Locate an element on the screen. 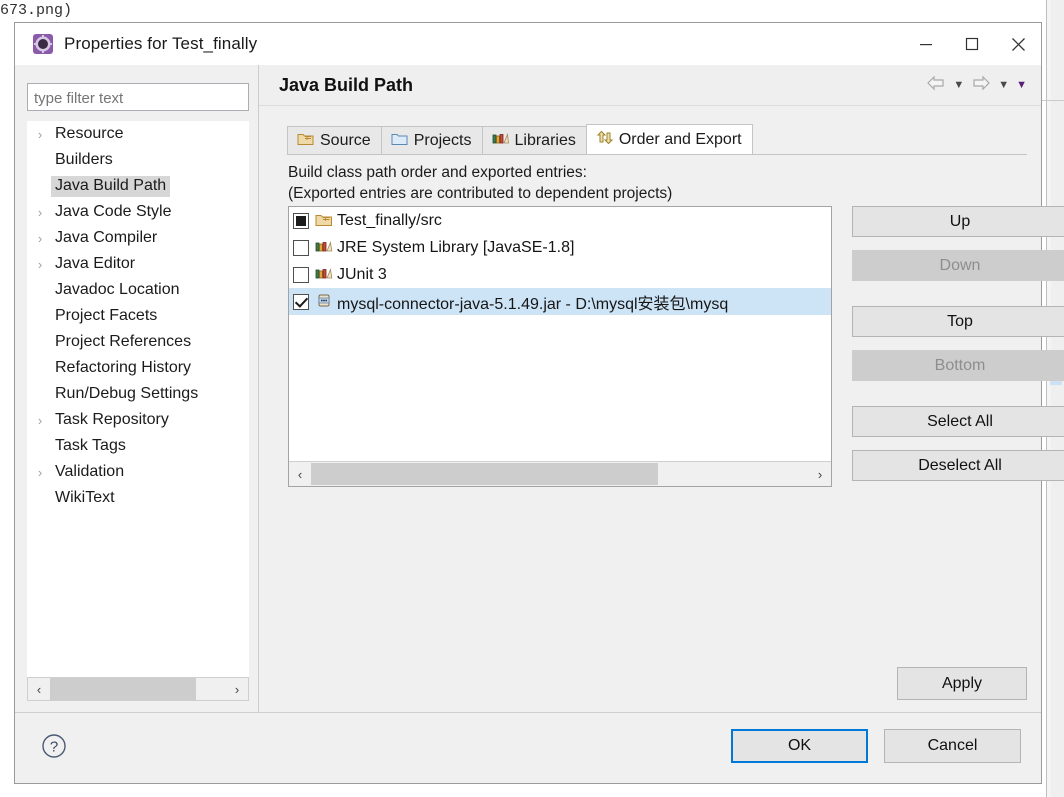 This screenshot has height=797, width=1064. down-button: Down is located at coordinates (958, 265).